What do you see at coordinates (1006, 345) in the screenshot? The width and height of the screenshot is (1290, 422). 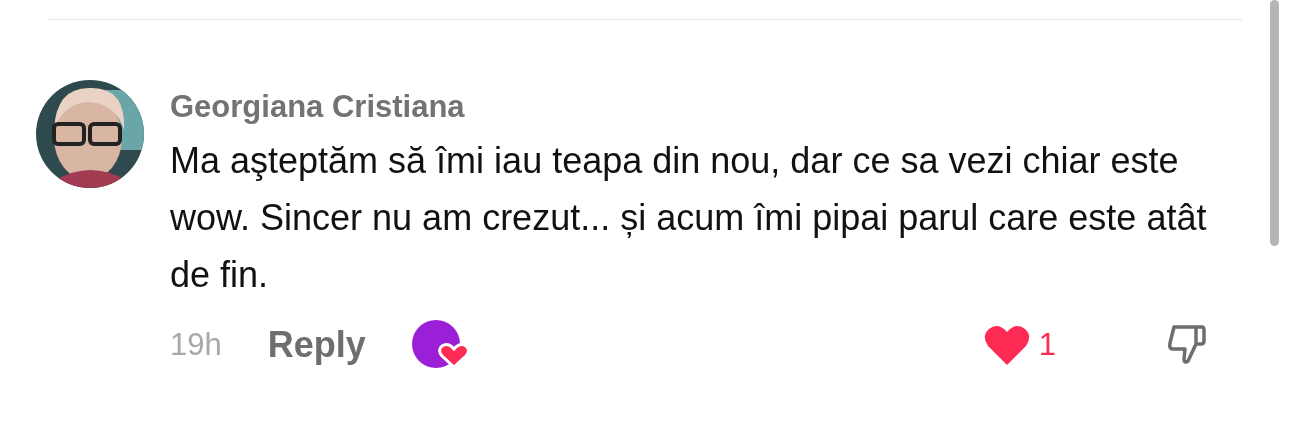 I see `like-icon` at bounding box center [1006, 345].